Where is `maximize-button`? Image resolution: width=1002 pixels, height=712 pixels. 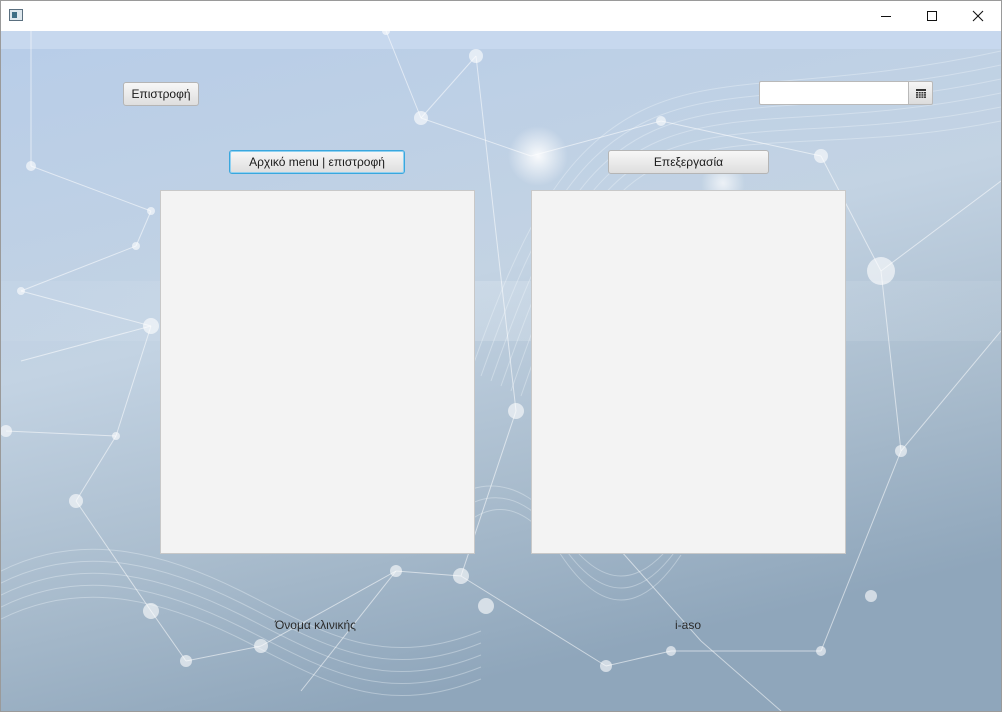
maximize-button is located at coordinates (932, 16).